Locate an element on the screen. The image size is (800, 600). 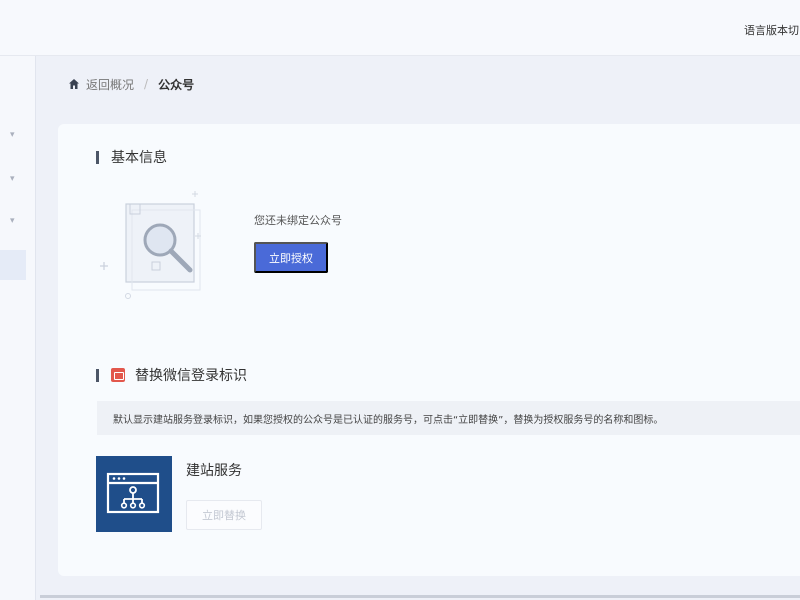
top-bar: 语言版本切 is located at coordinates (400, 28).